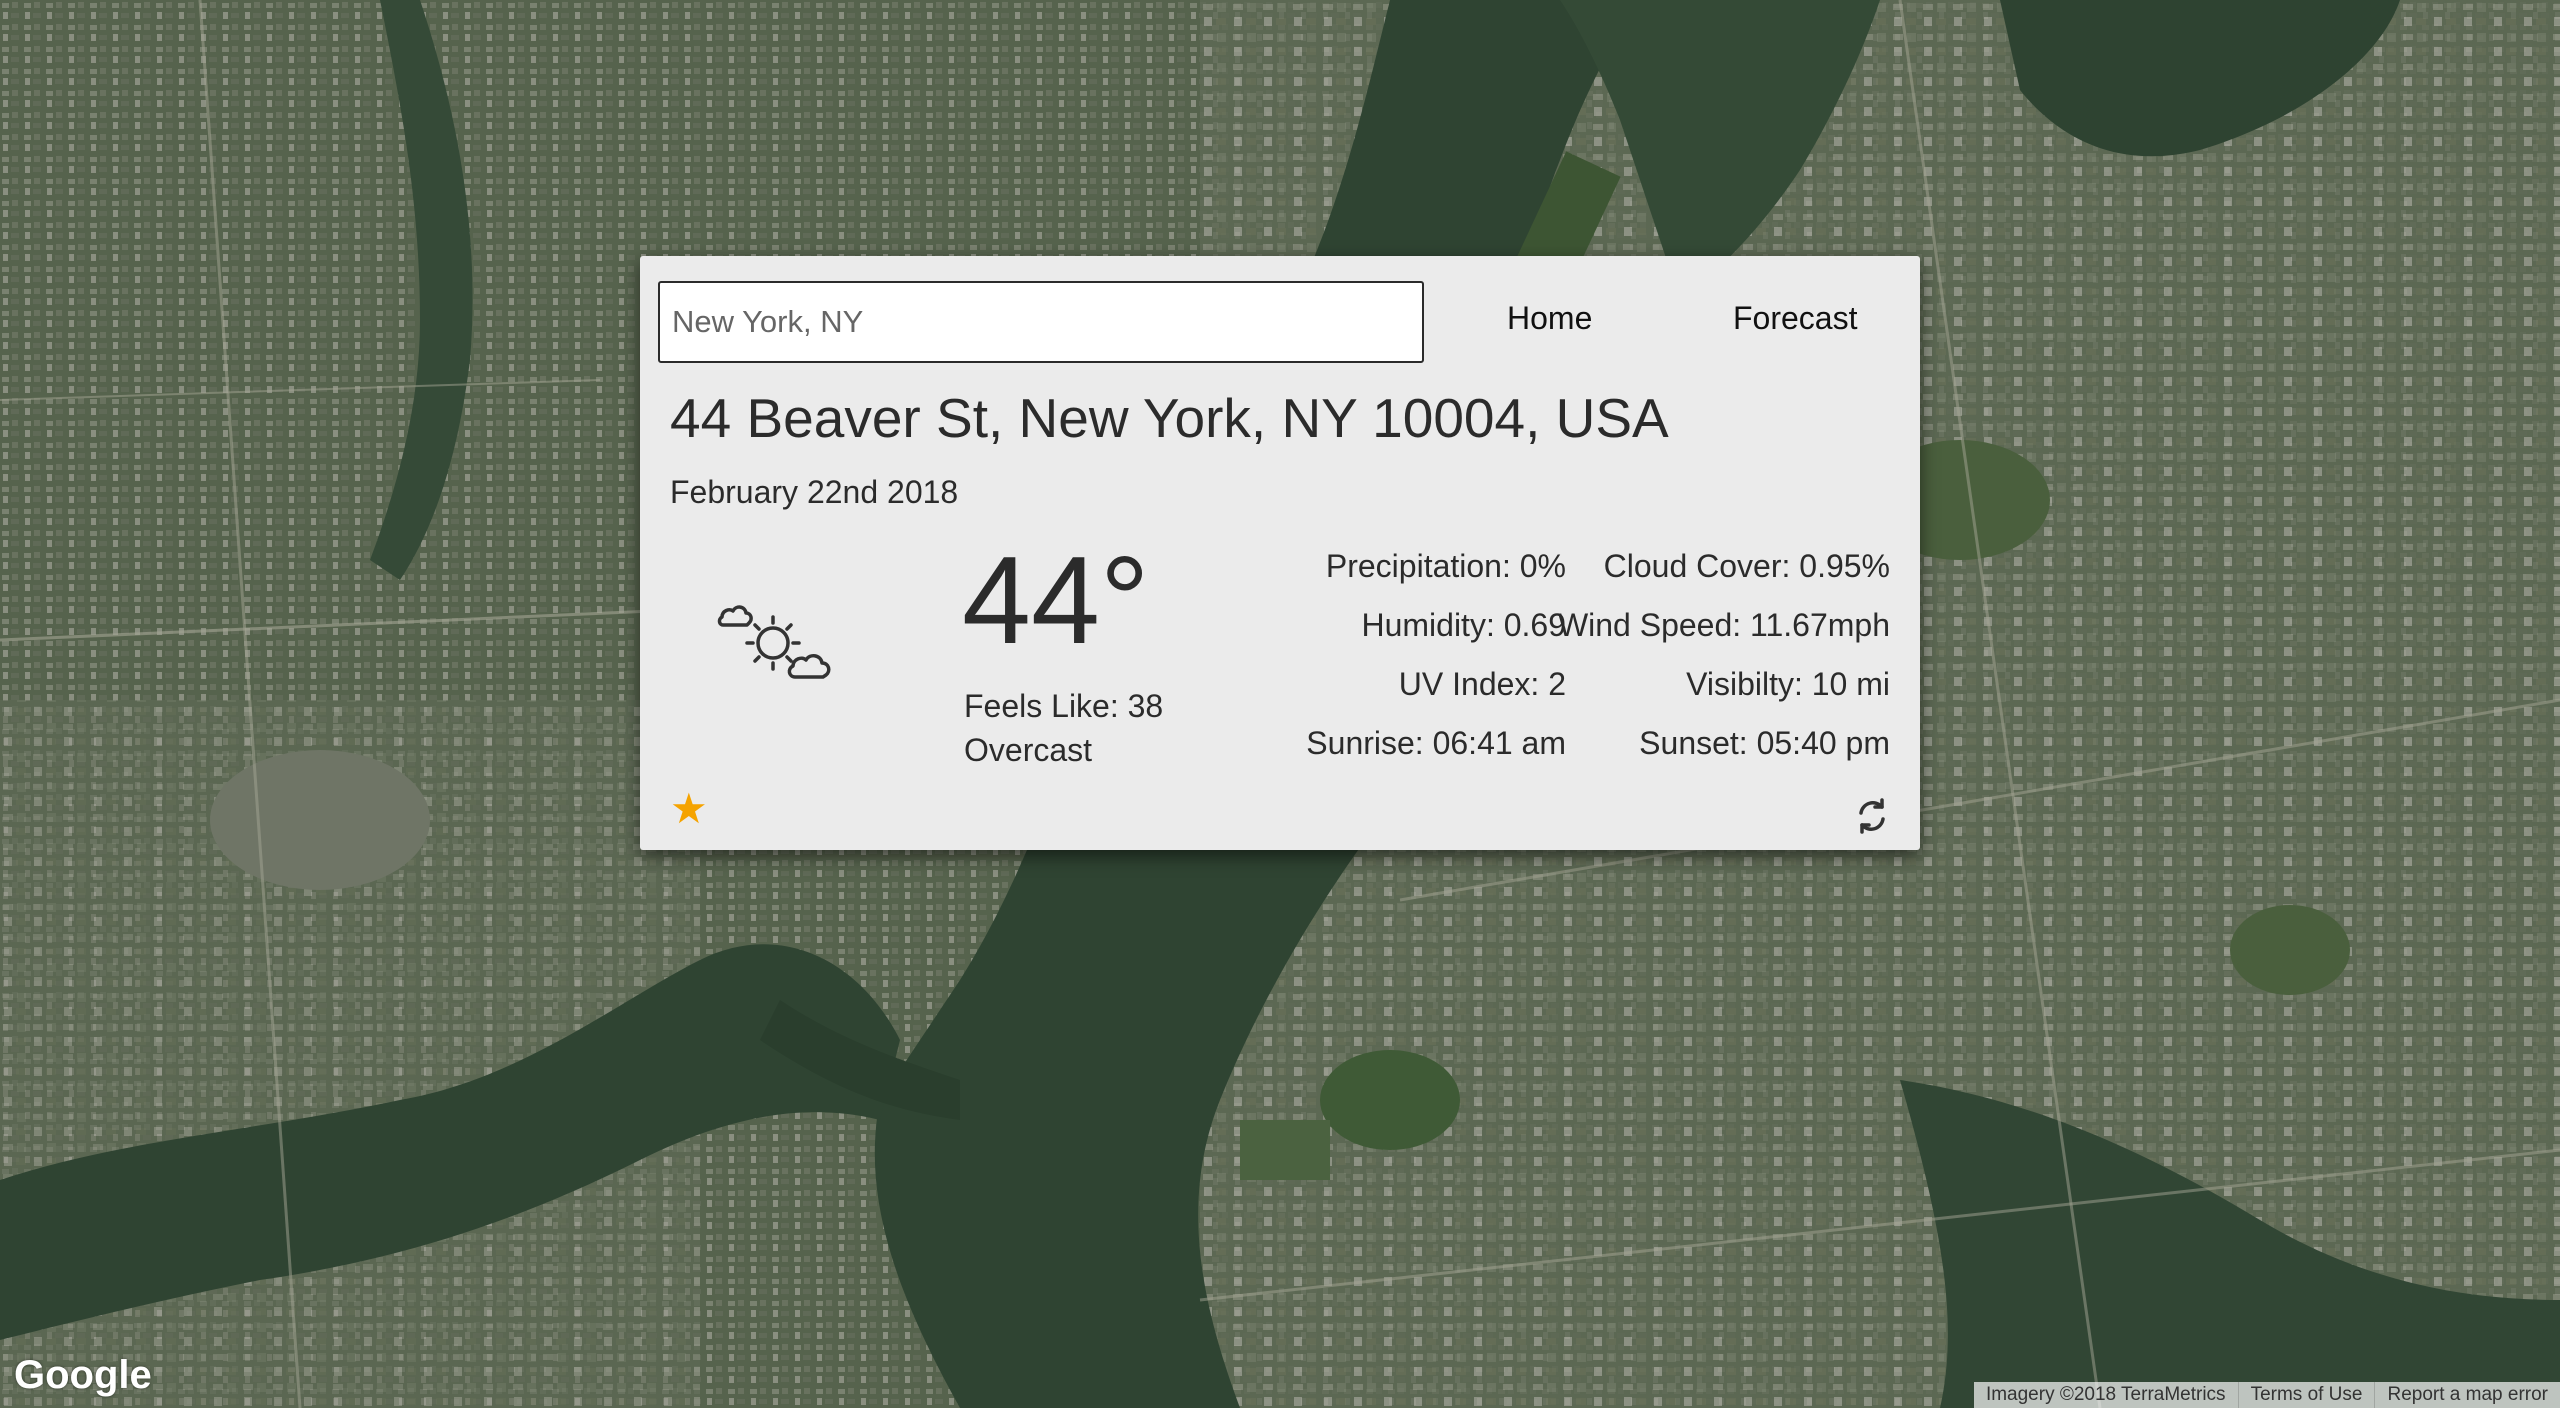 This screenshot has height=1408, width=2560. I want to click on feels-like-value: Feels Like: 38, so click(1064, 706).